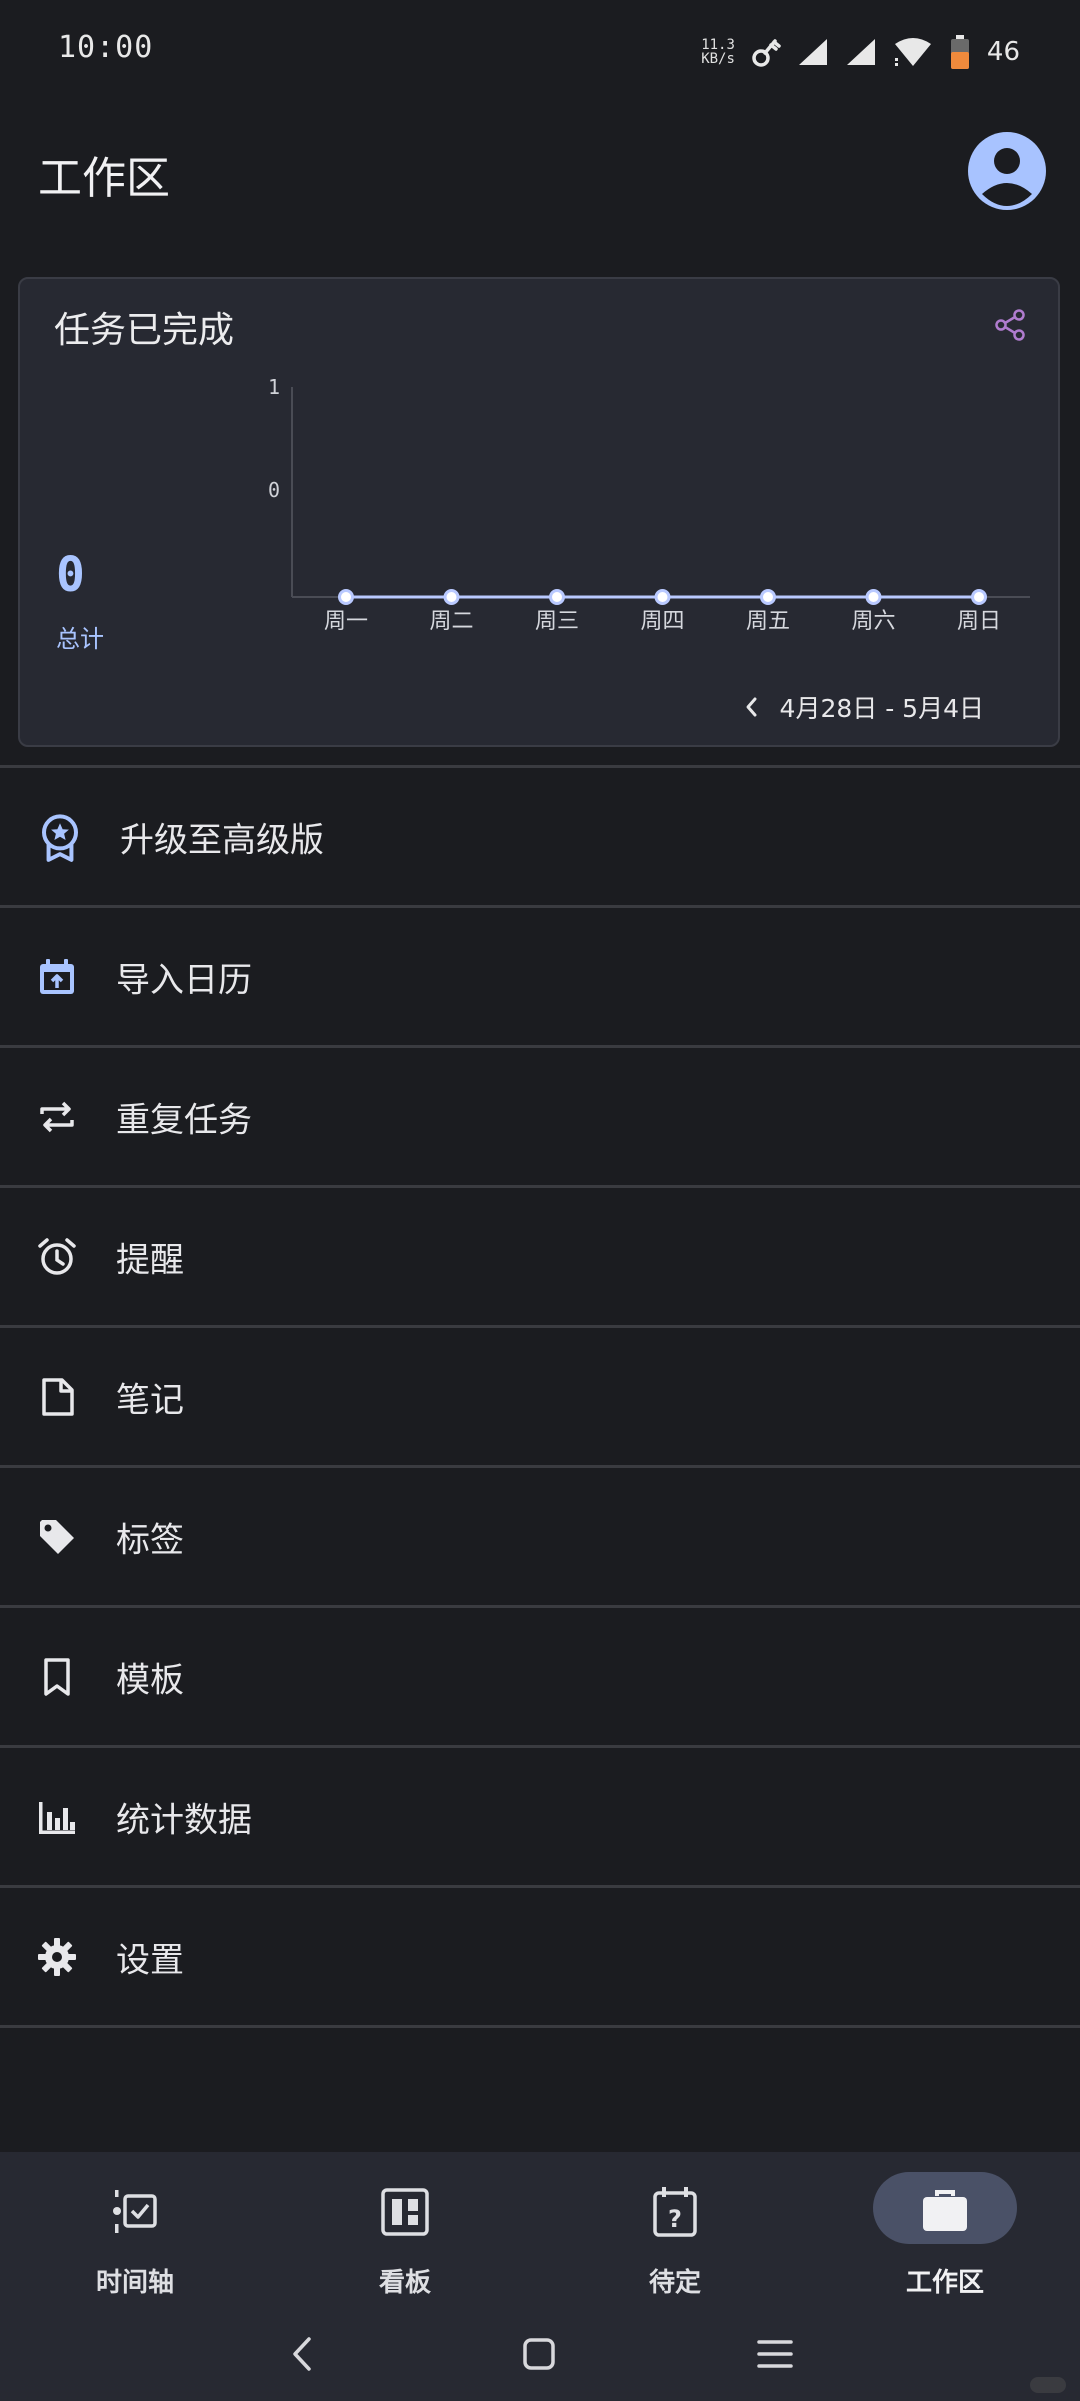 The height and width of the screenshot is (2401, 1080). Describe the element at coordinates (540, 175) in the screenshot. I see `app-header: 工作区` at that location.